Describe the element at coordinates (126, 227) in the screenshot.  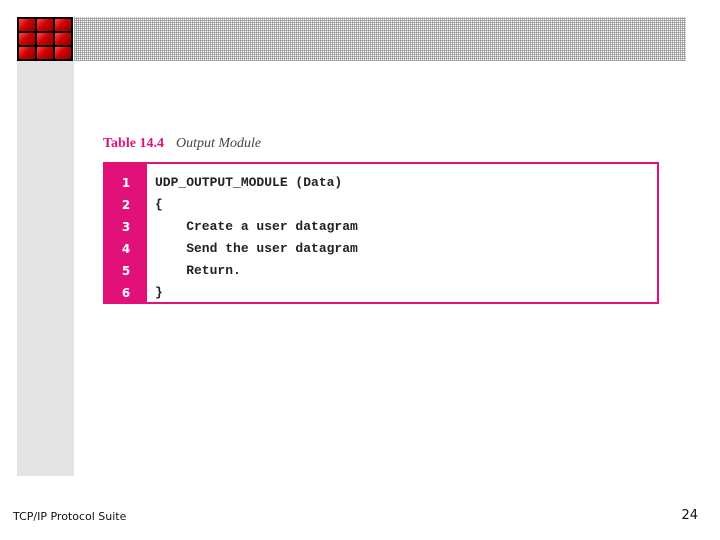
I see `line-number: 3` at that location.